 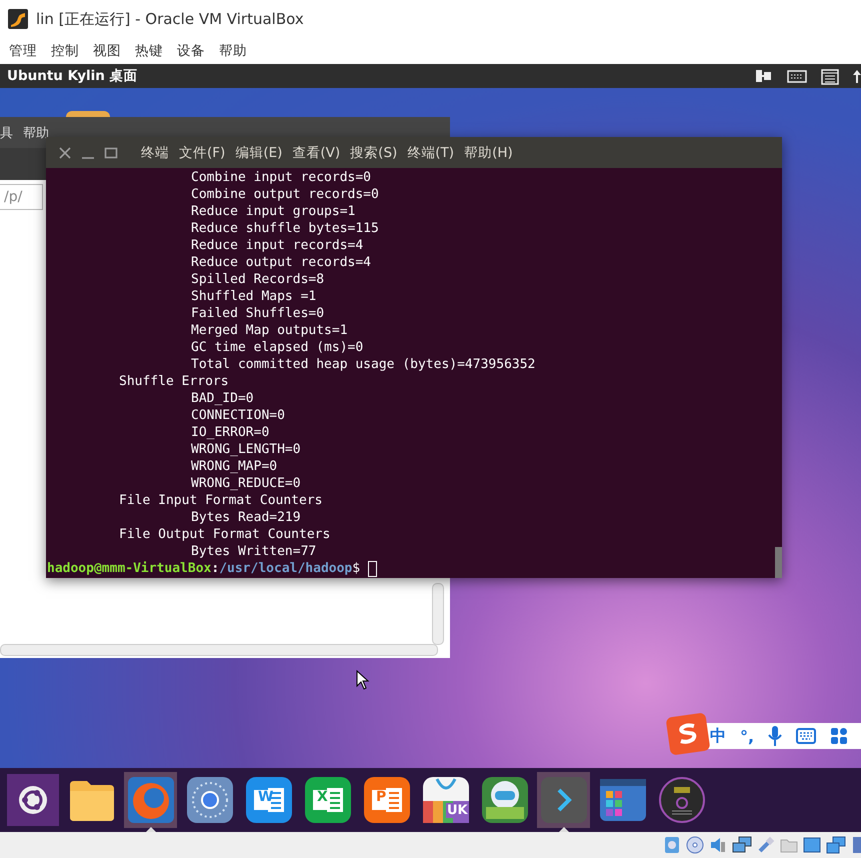 What do you see at coordinates (246, 449) in the screenshot?
I see `terminal-line: WRONG_LENGTH=0` at bounding box center [246, 449].